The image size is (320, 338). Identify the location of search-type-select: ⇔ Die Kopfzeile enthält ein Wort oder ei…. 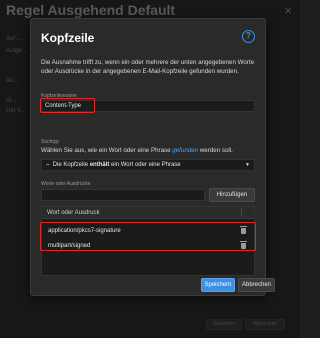
(148, 165).